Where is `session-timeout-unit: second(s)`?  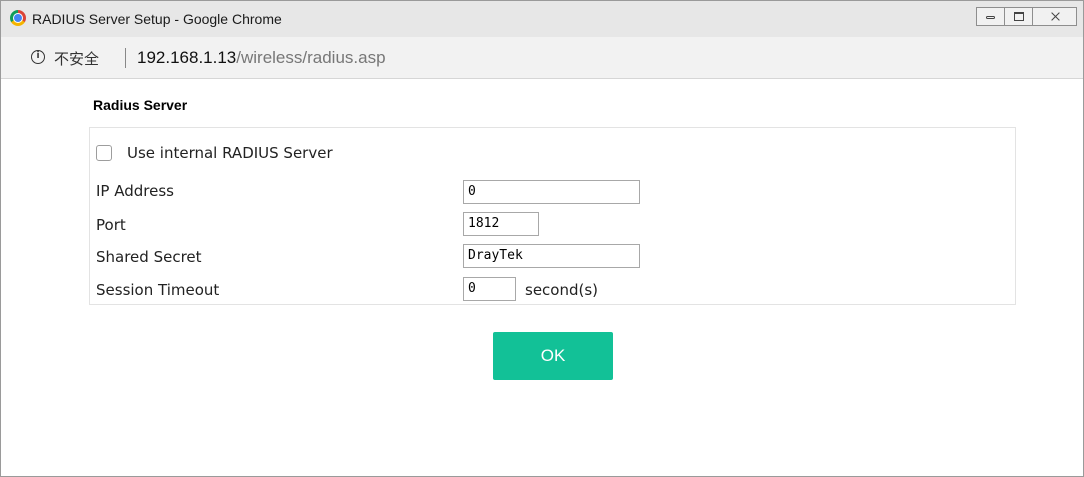
session-timeout-unit: second(s) is located at coordinates (562, 290).